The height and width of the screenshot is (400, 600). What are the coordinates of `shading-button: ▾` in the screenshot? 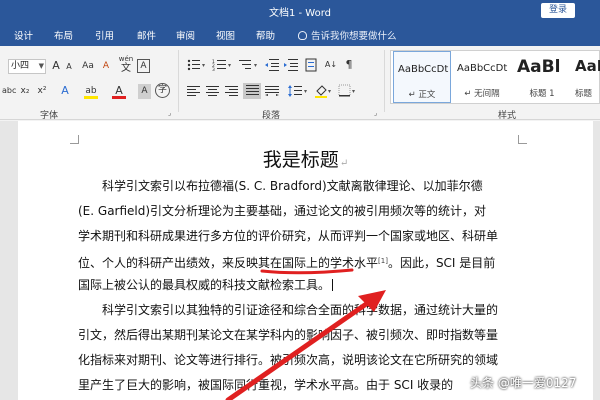 It's located at (324, 91).